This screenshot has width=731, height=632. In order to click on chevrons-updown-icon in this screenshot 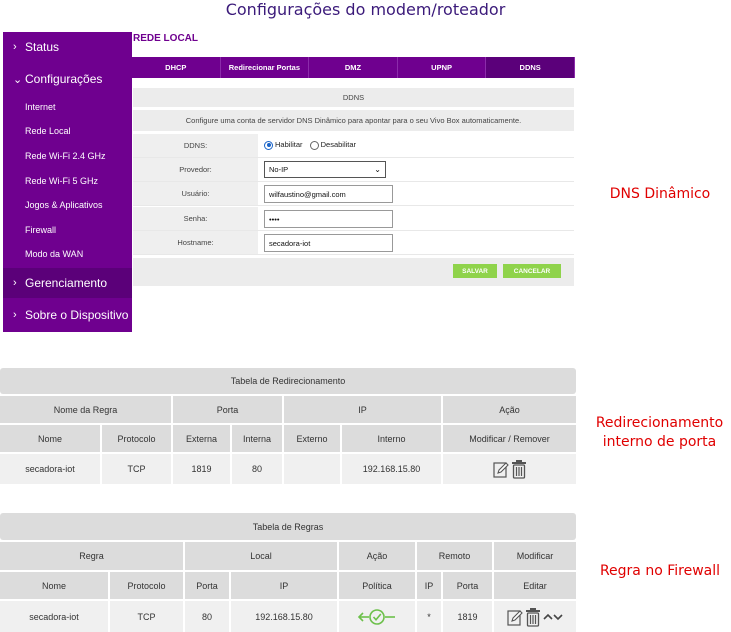, I will do `click(553, 617)`.